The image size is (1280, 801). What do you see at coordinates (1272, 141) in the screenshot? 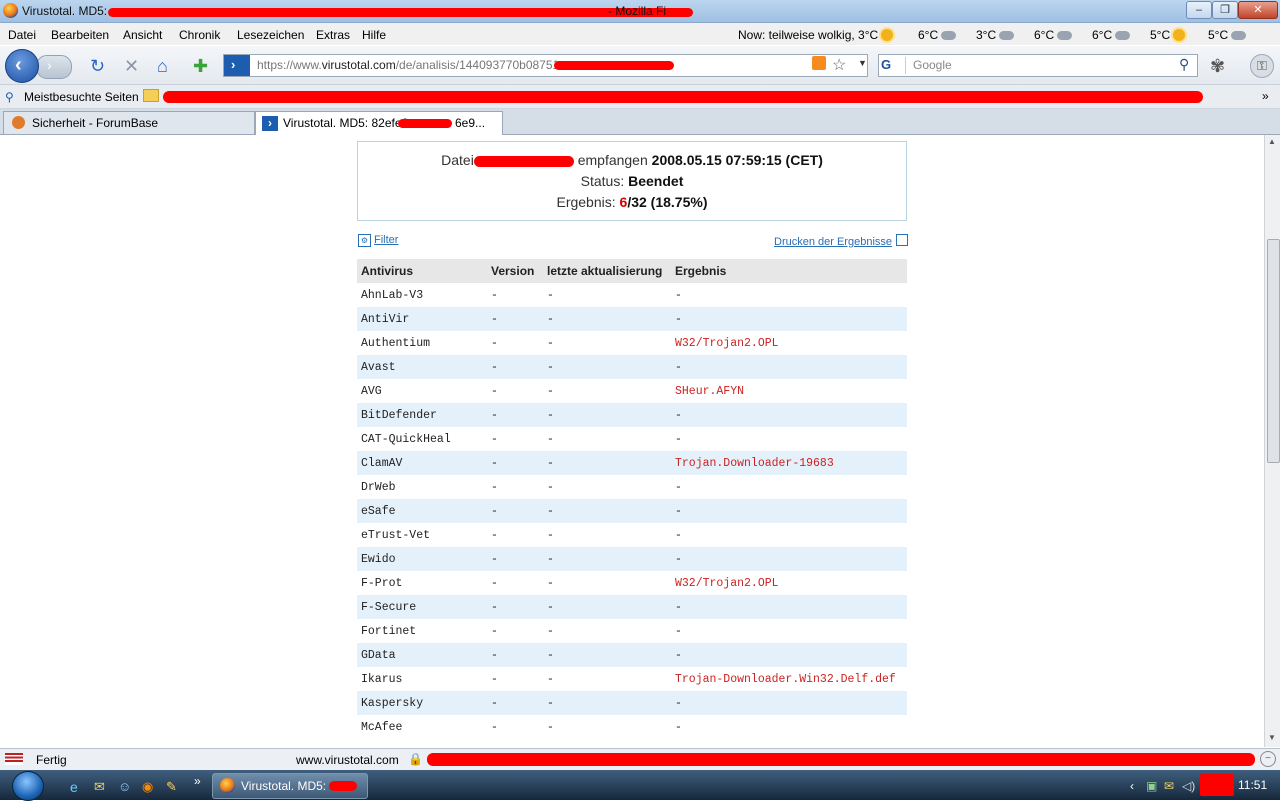
I see `scroll-up-icon: ▲` at bounding box center [1272, 141].